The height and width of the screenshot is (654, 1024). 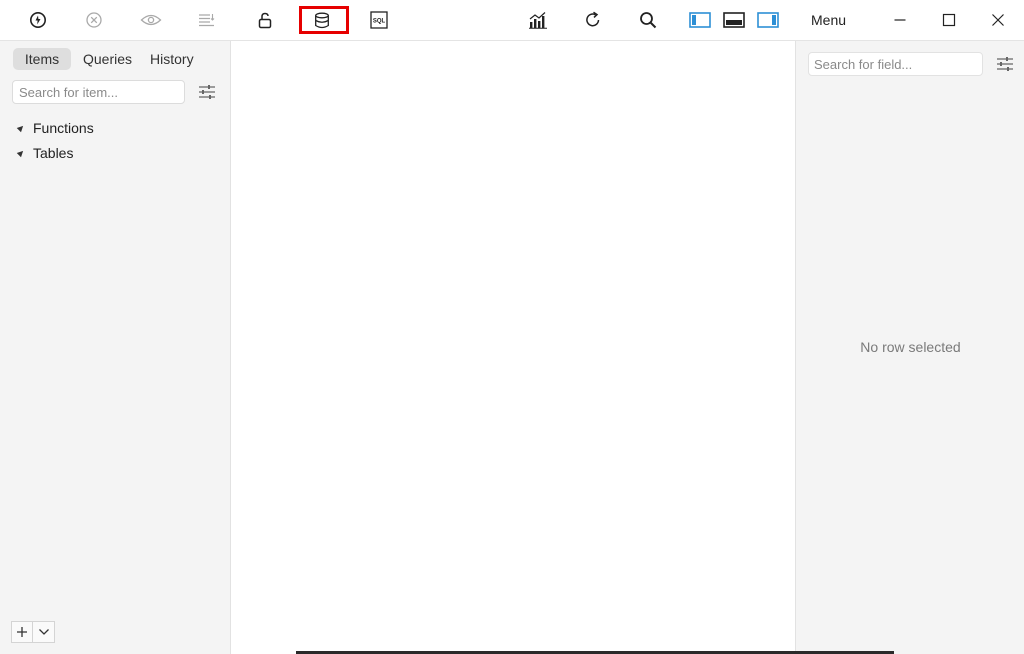 I want to click on tab-queries: Queries, so click(x=107, y=59).